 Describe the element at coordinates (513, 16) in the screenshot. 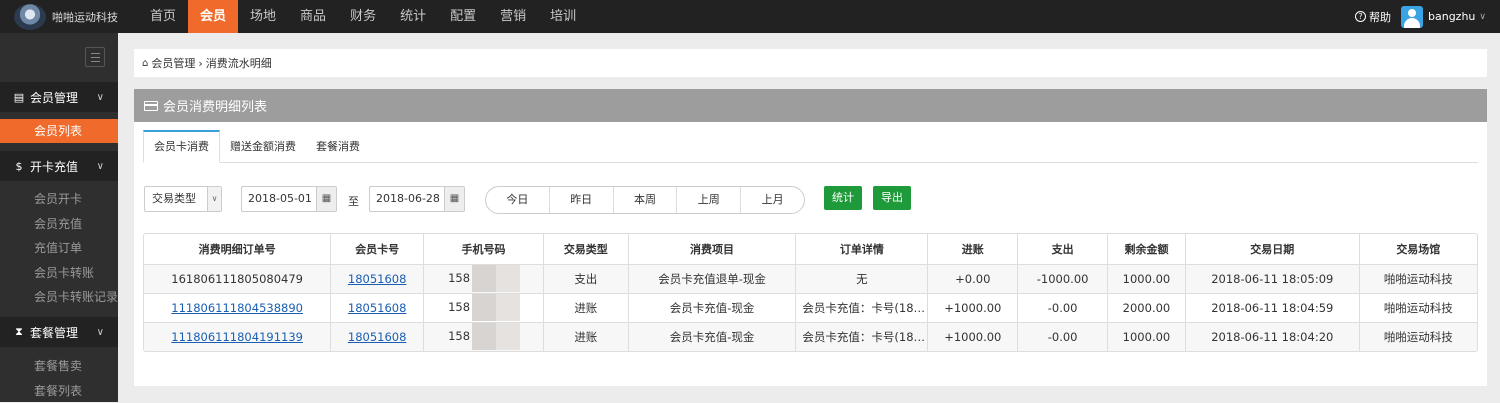

I see `nav-item-marketing: 营销` at that location.